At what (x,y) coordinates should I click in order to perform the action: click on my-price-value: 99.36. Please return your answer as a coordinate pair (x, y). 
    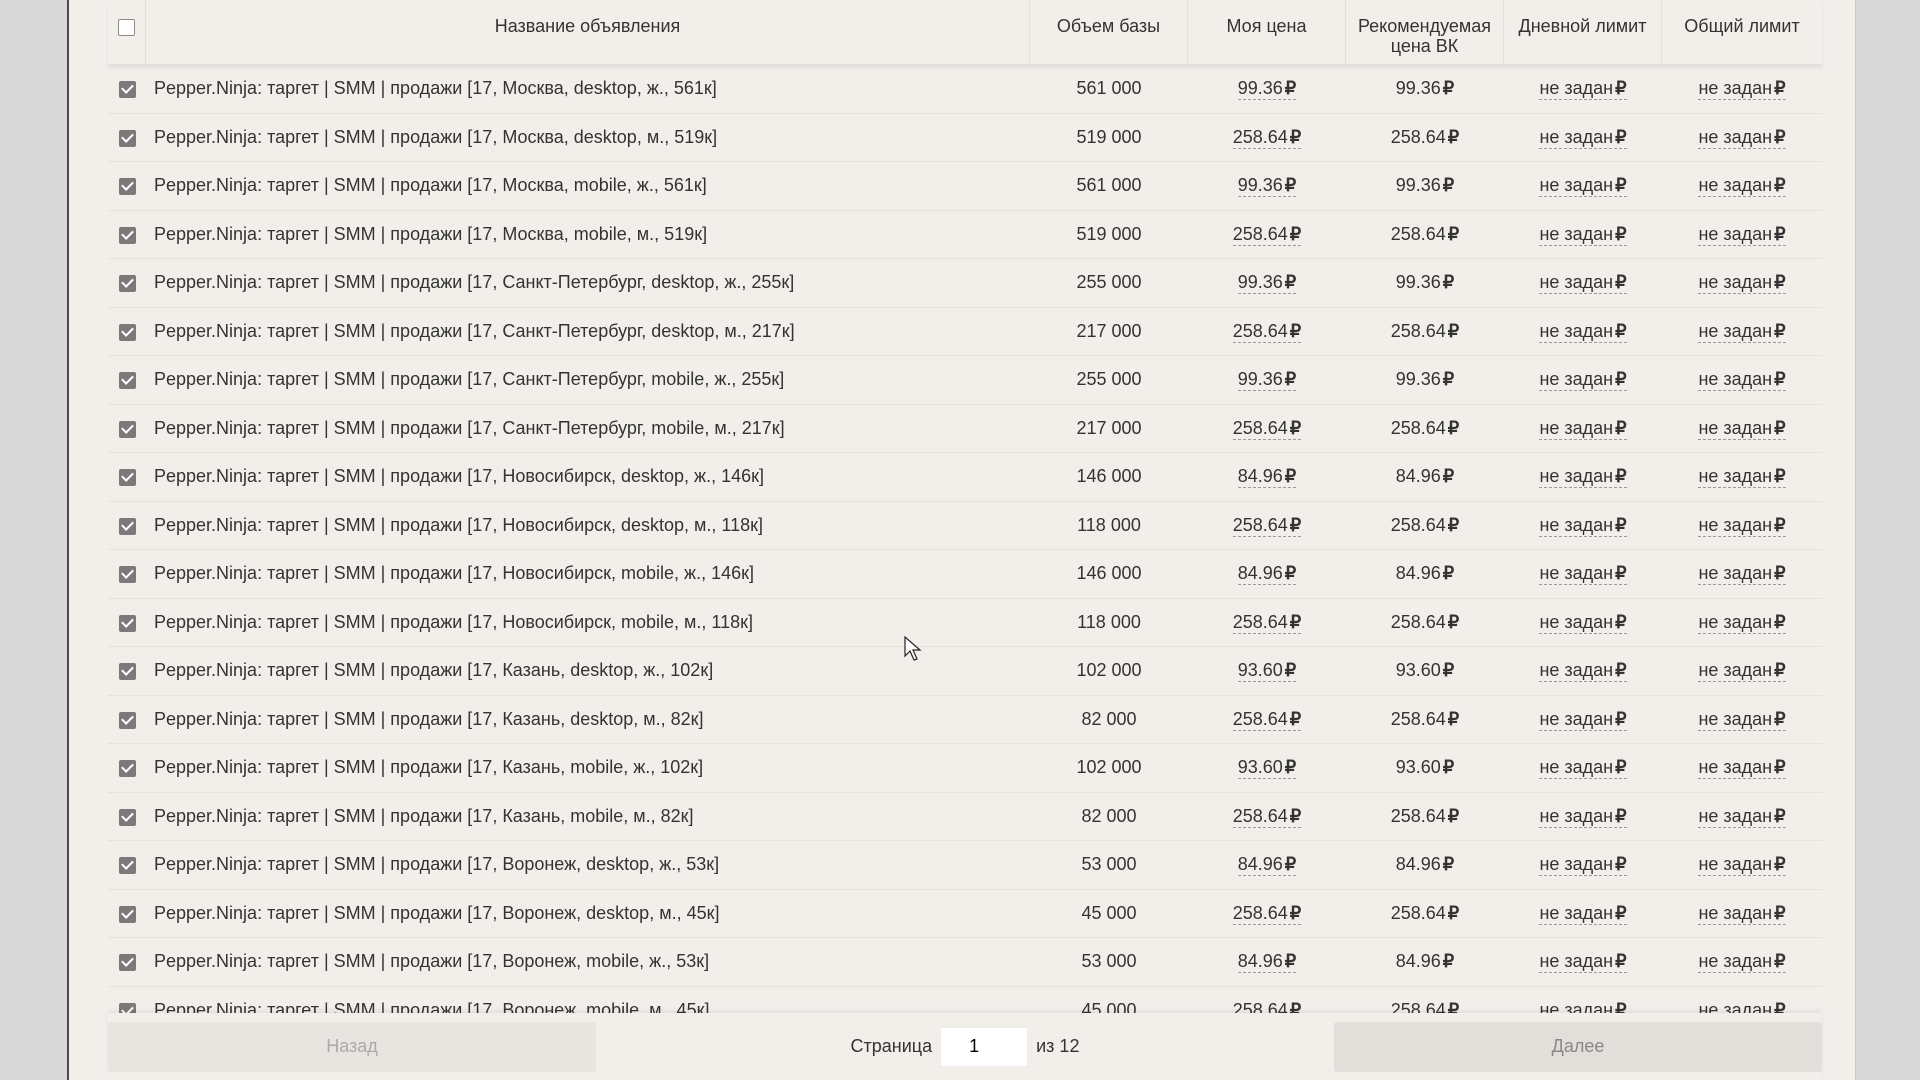
    Looking at the image, I should click on (1260, 185).